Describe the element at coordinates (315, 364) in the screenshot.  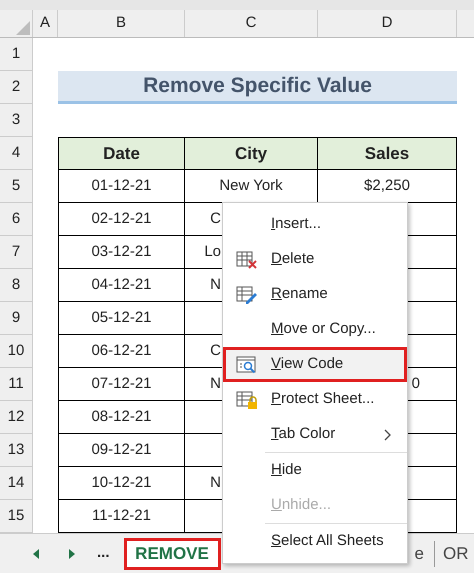
I see `menu-item: View Code` at that location.